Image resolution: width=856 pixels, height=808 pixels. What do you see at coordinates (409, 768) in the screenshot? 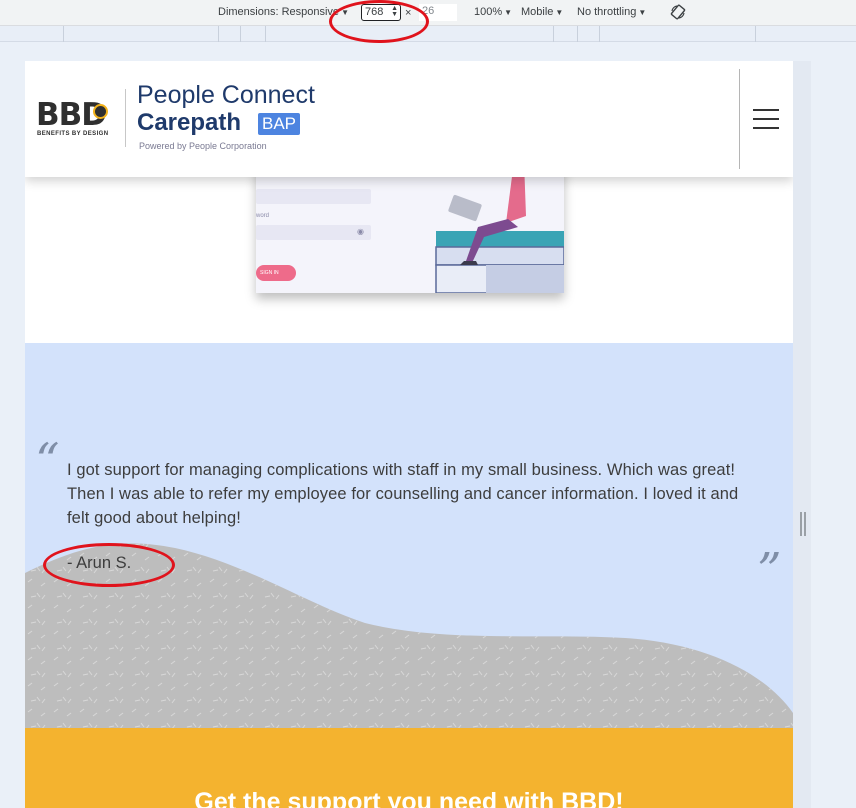
I see `cta-section: Get the support you need with BBD!` at bounding box center [409, 768].